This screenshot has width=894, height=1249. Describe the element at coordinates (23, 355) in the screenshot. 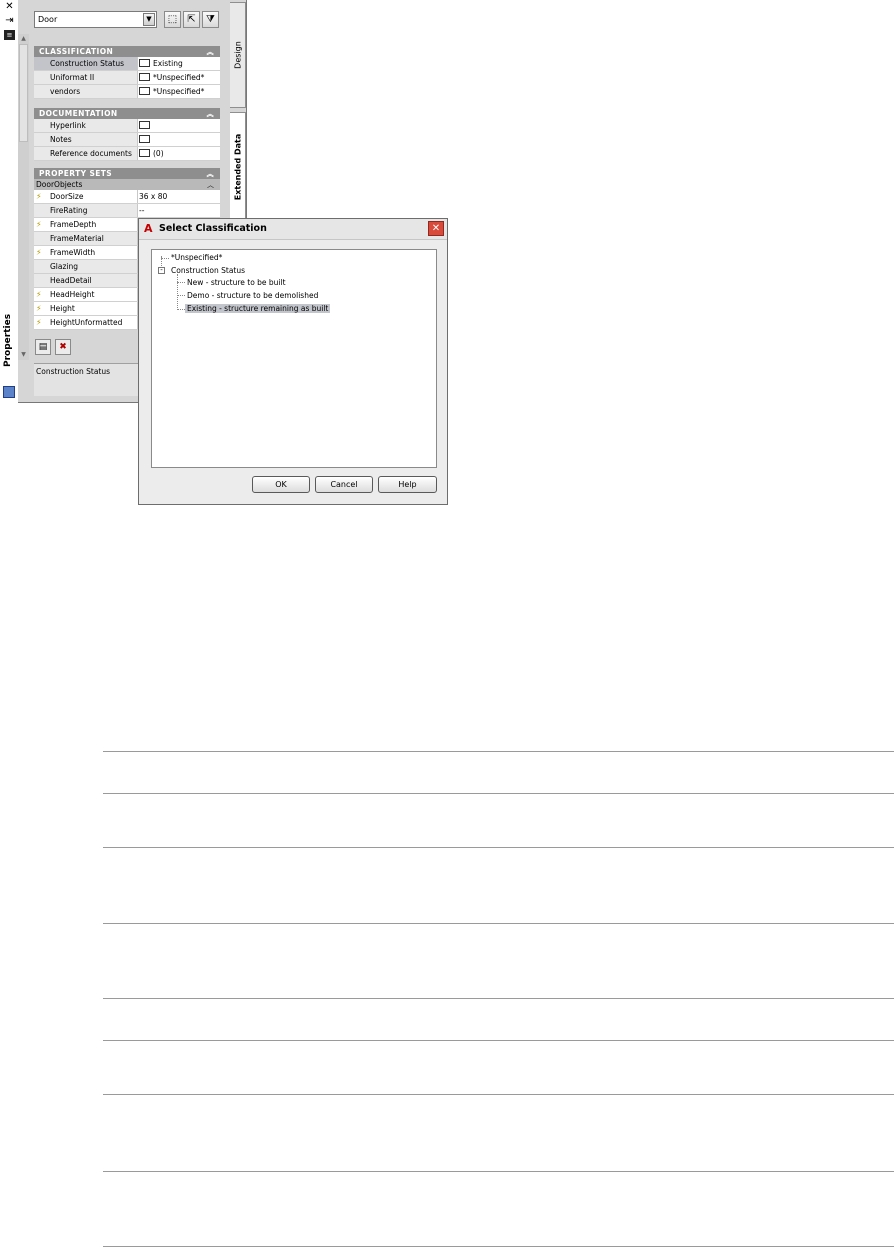

I see `scroll-down-icon: ▼` at that location.